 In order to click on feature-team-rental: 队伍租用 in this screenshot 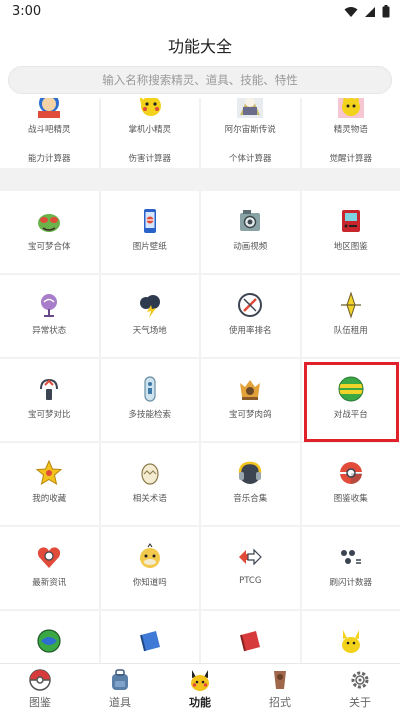, I will do `click(351, 316)`.